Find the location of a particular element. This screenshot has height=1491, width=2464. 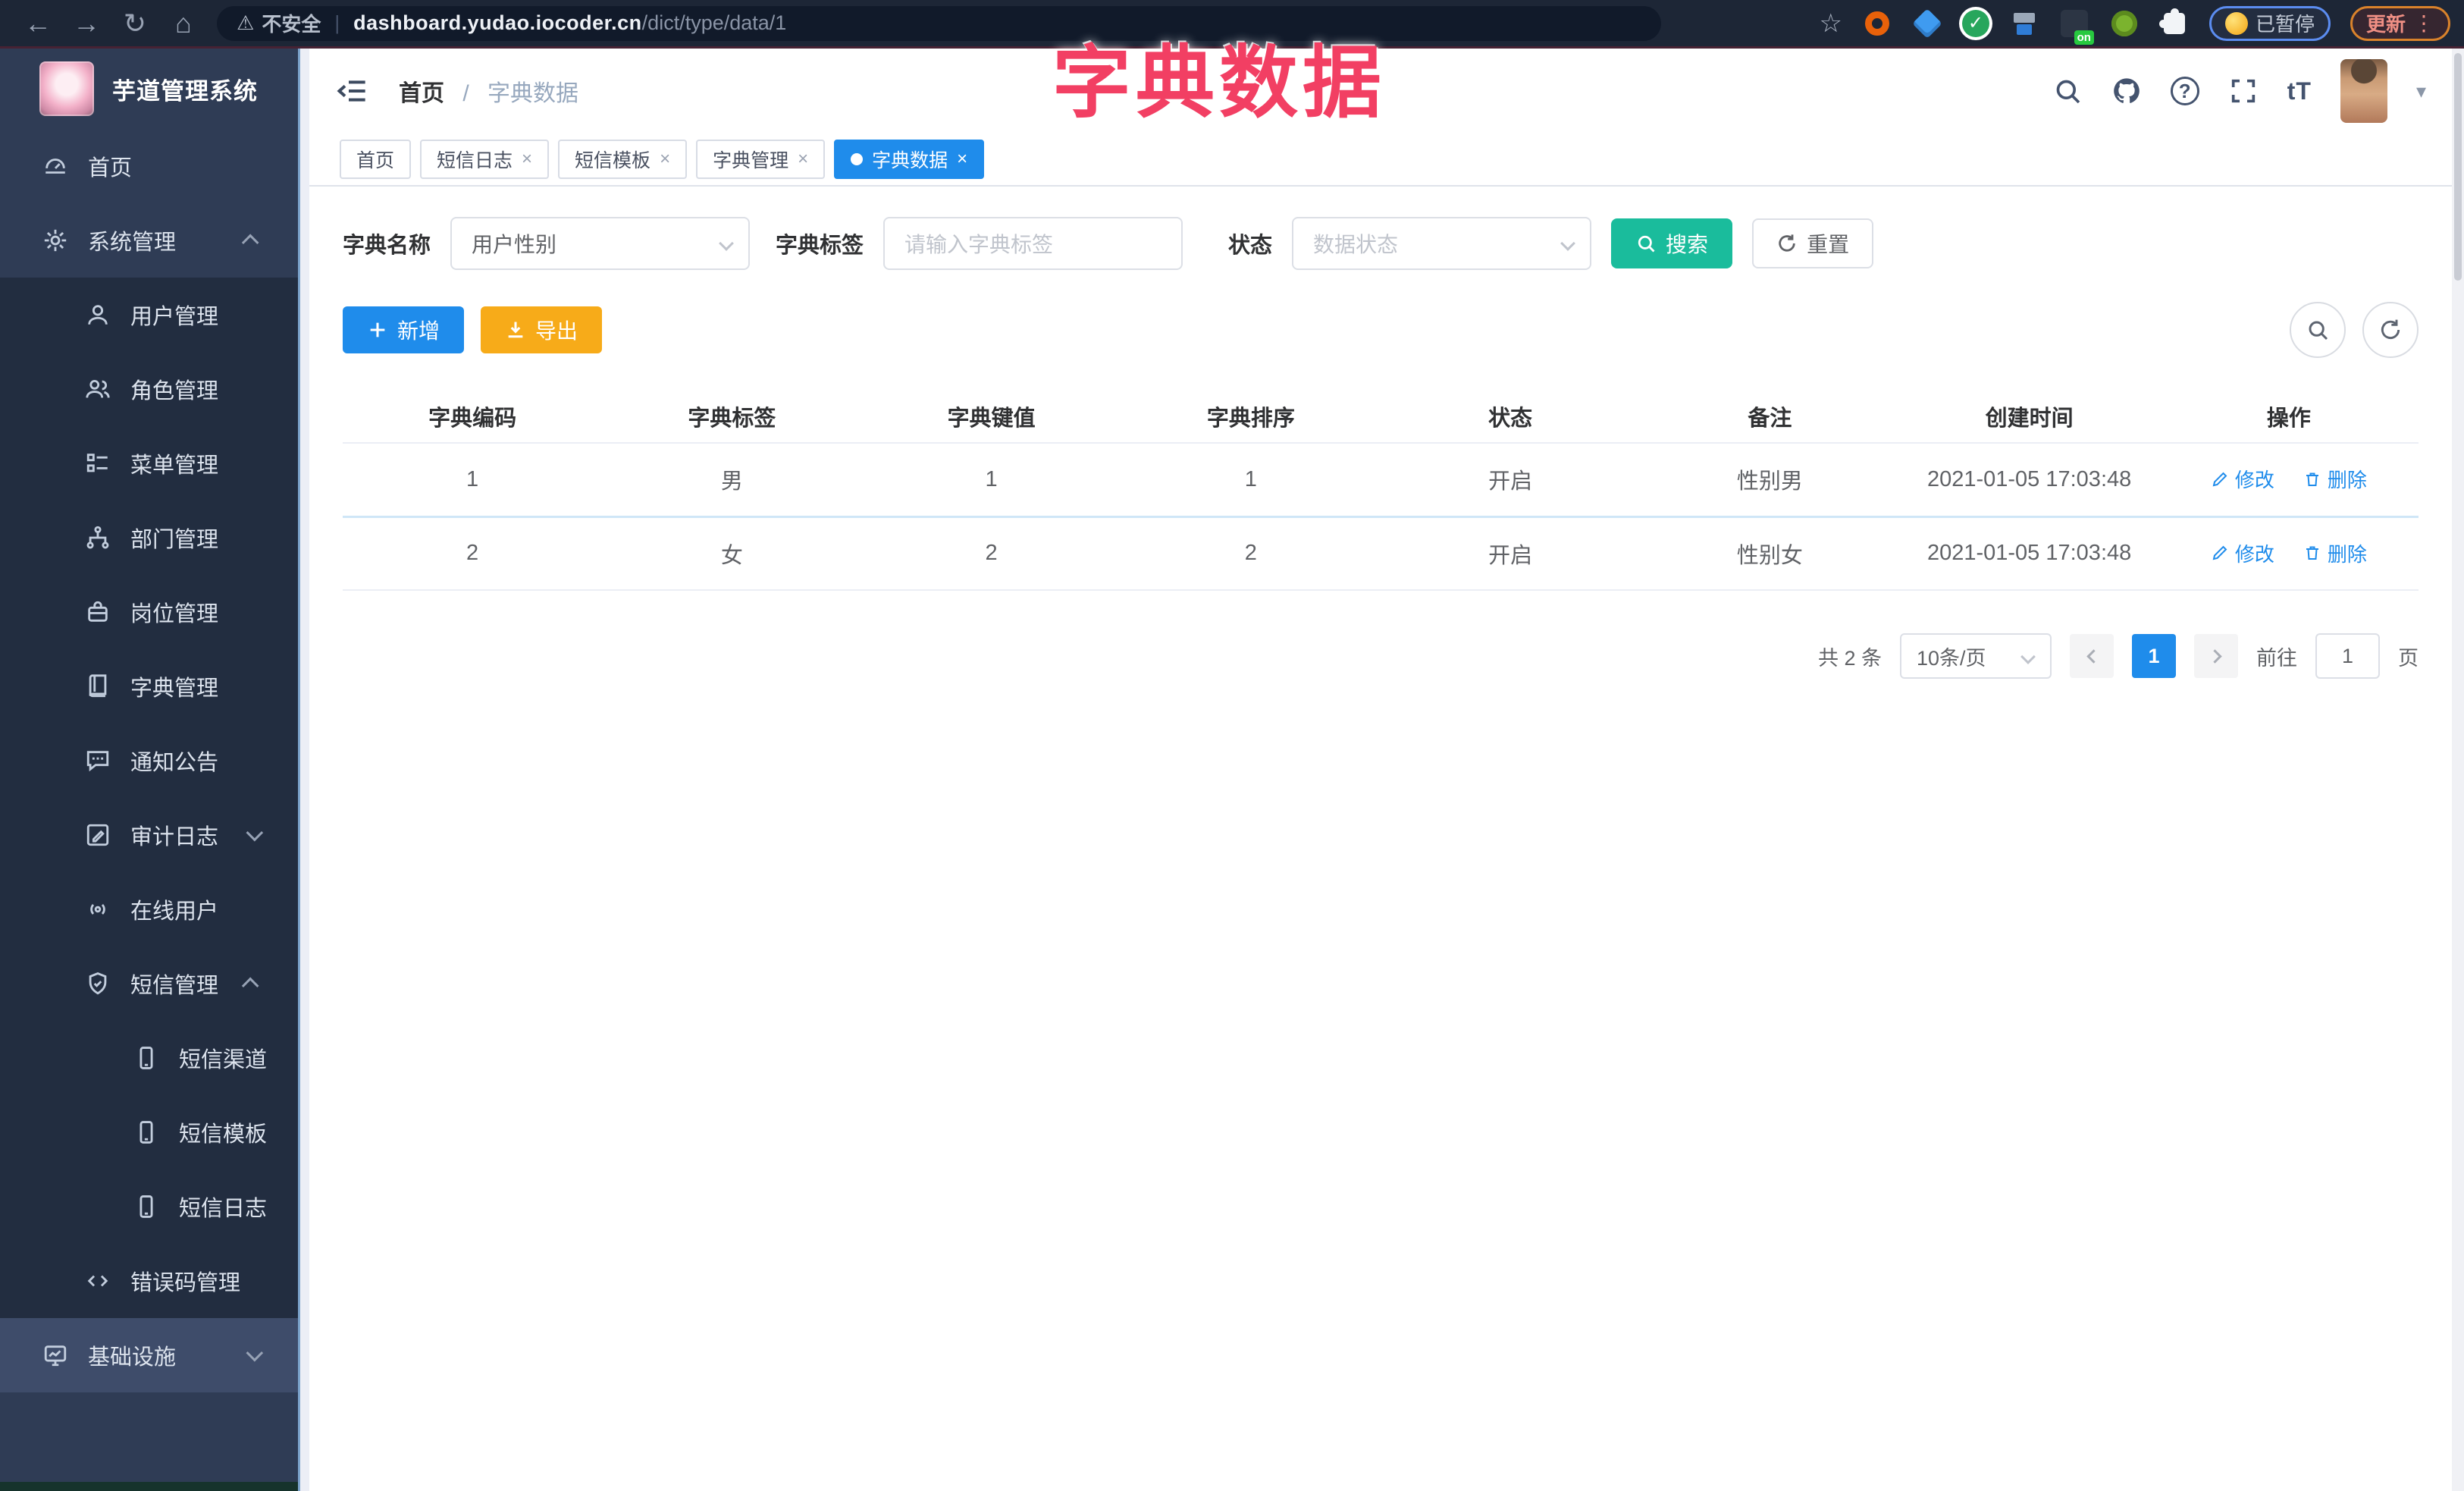

sidebar-item-error-code: 错误码管理 is located at coordinates (149, 1281).